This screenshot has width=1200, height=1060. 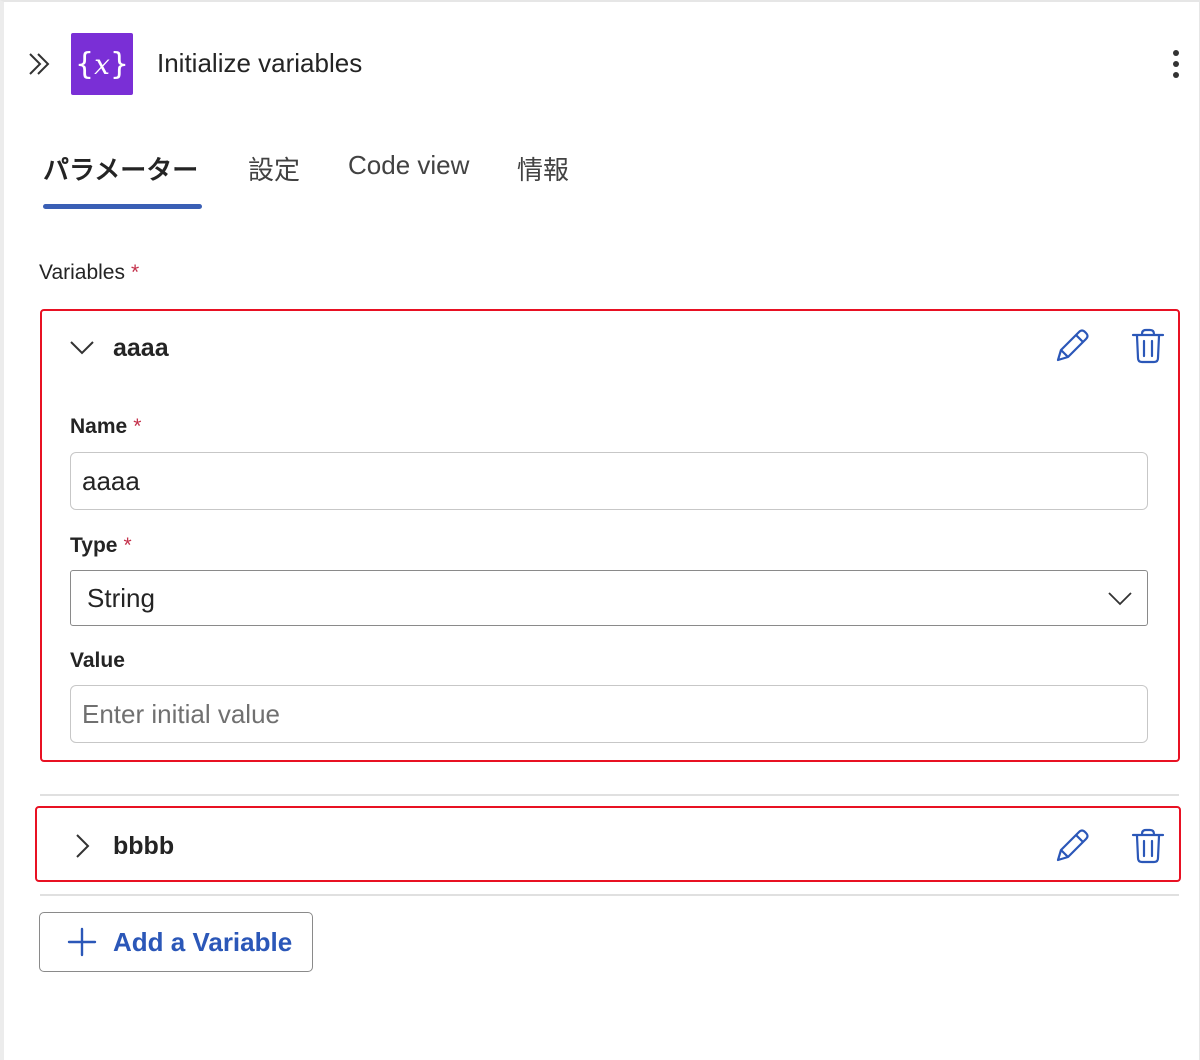 What do you see at coordinates (601, 62) in the screenshot?
I see `panel-header: {x} Initialize variables` at bounding box center [601, 62].